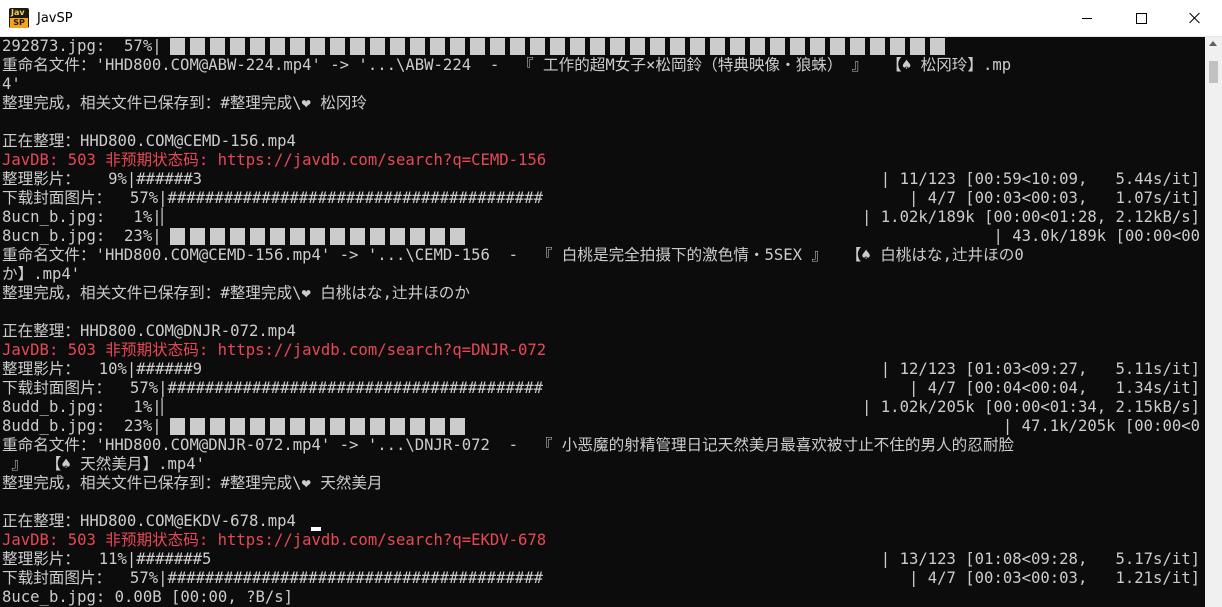 The image size is (1222, 607). Describe the element at coordinates (149, 521) in the screenshot. I see `console-line: 正在整理：HHD800.COM@EKDV-678.mp4` at that location.